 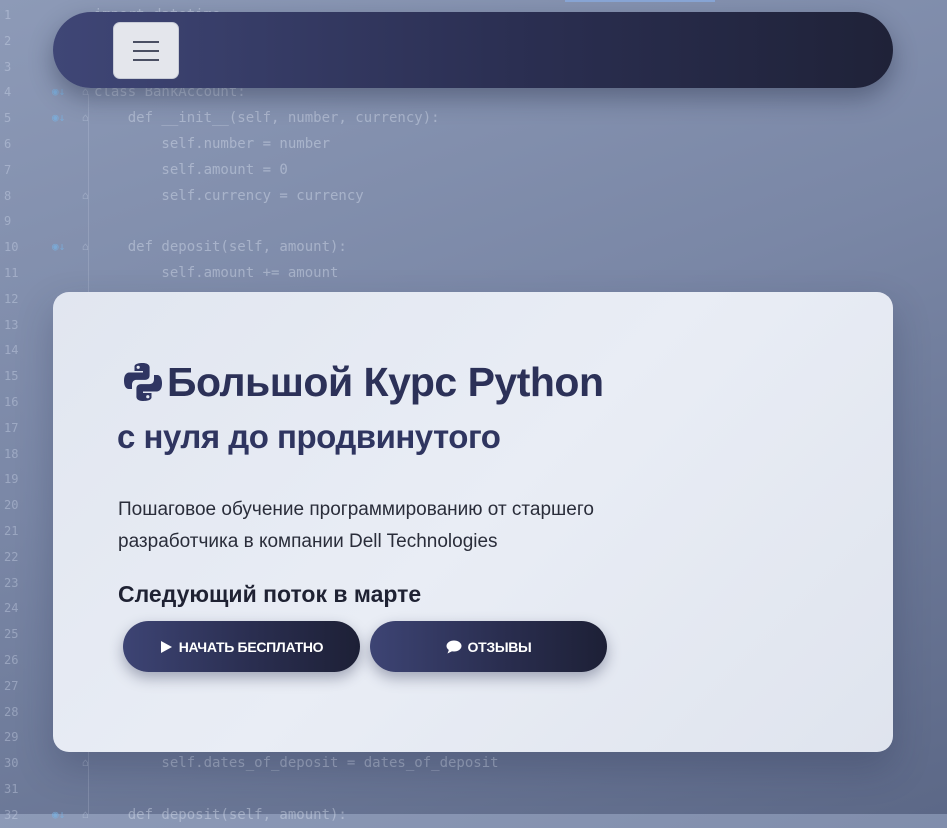 What do you see at coordinates (166, 646) in the screenshot?
I see `play-icon` at bounding box center [166, 646].